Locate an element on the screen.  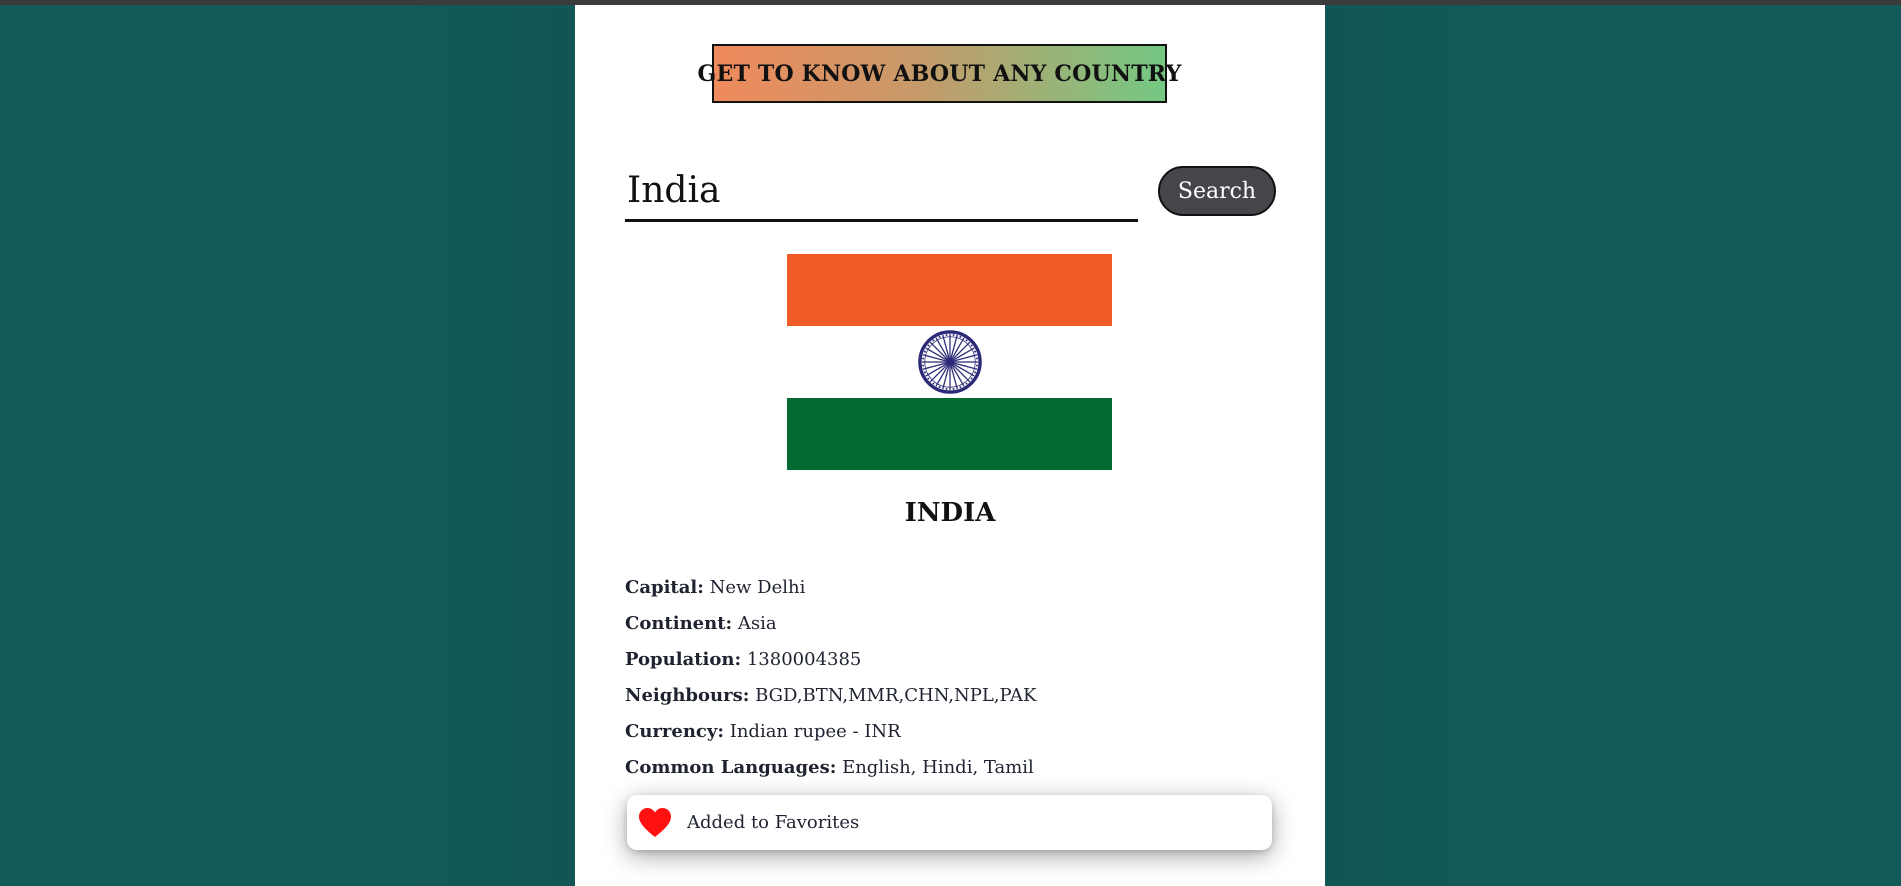
detail-label: Continent: is located at coordinates (679, 623).